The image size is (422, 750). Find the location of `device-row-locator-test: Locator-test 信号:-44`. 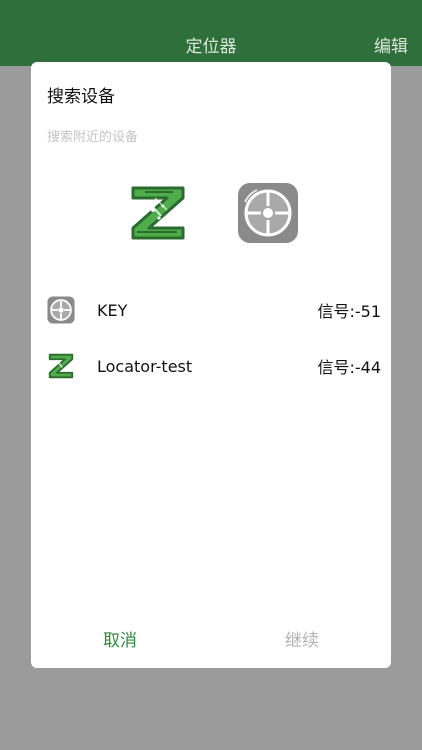

device-row-locator-test: Locator-test 信号:-44 is located at coordinates (214, 366).